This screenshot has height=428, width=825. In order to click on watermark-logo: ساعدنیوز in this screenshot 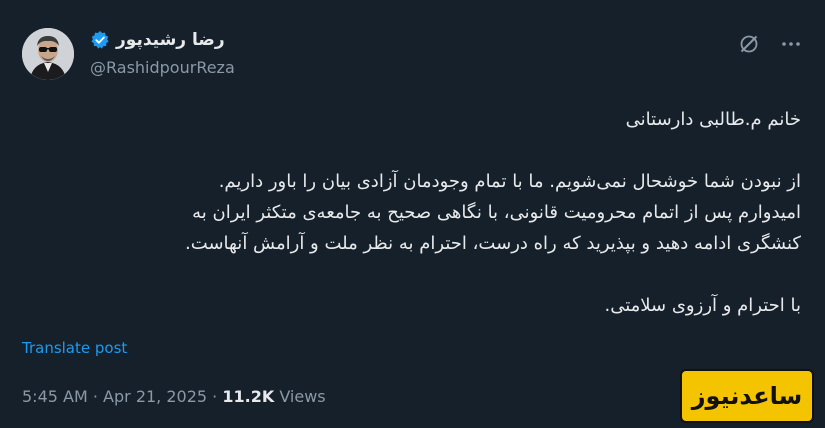, I will do `click(747, 396)`.